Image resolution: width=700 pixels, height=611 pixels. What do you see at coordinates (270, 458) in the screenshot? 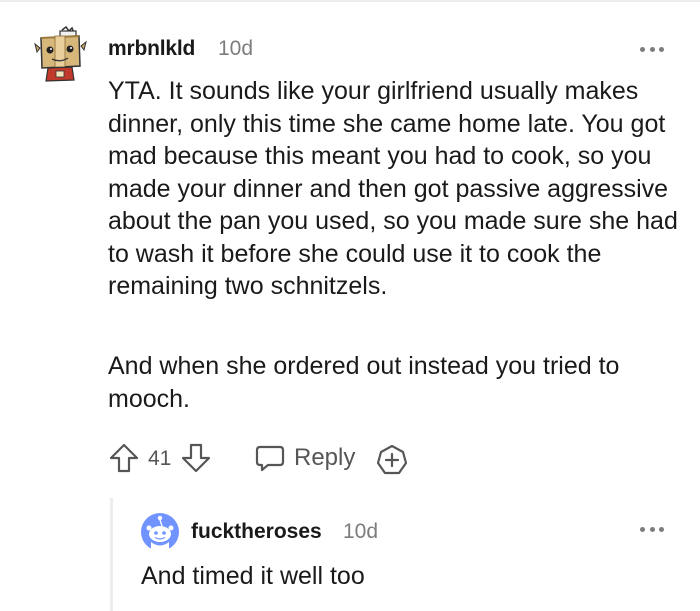
I see `comment-bubble-icon` at bounding box center [270, 458].